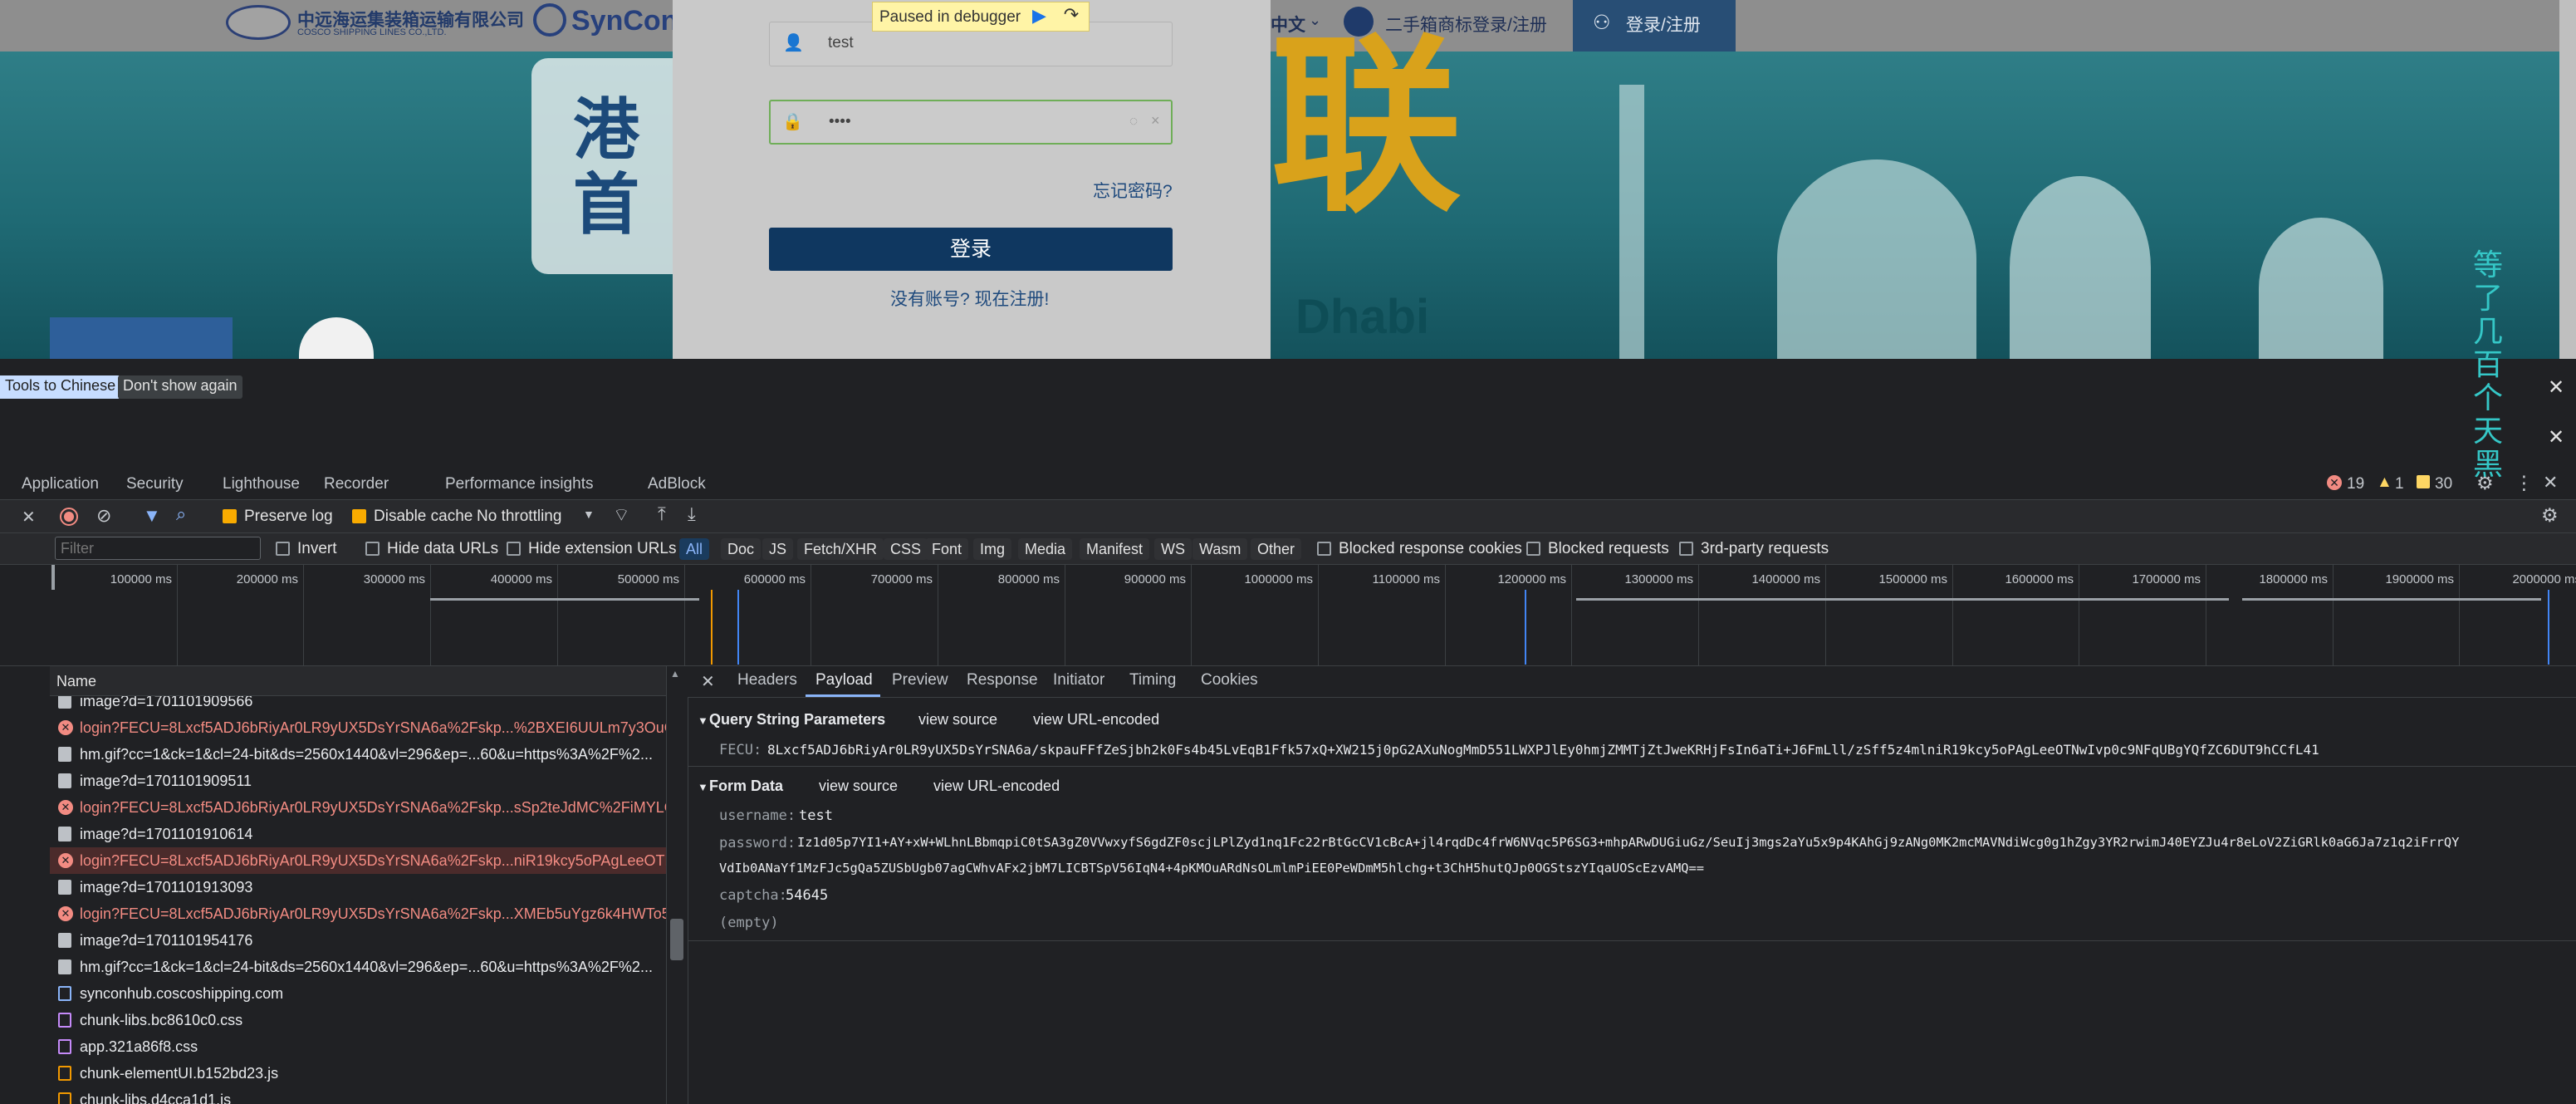  I want to click on filter-icon: ▼, so click(152, 516).